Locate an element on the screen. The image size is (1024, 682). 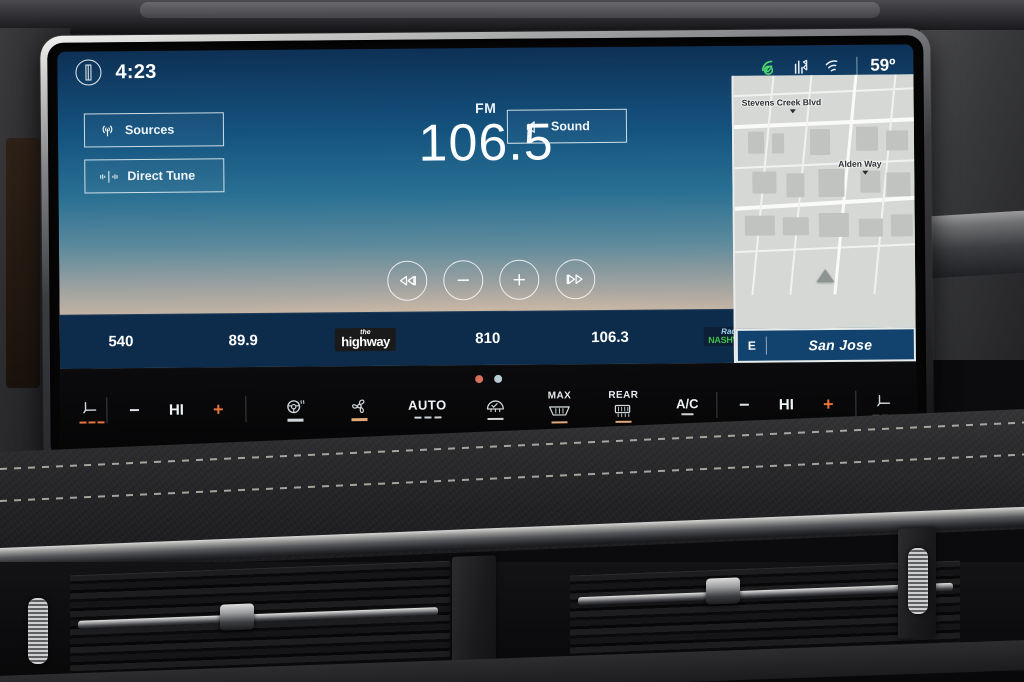
antenna-icon is located at coordinates (107, 130).